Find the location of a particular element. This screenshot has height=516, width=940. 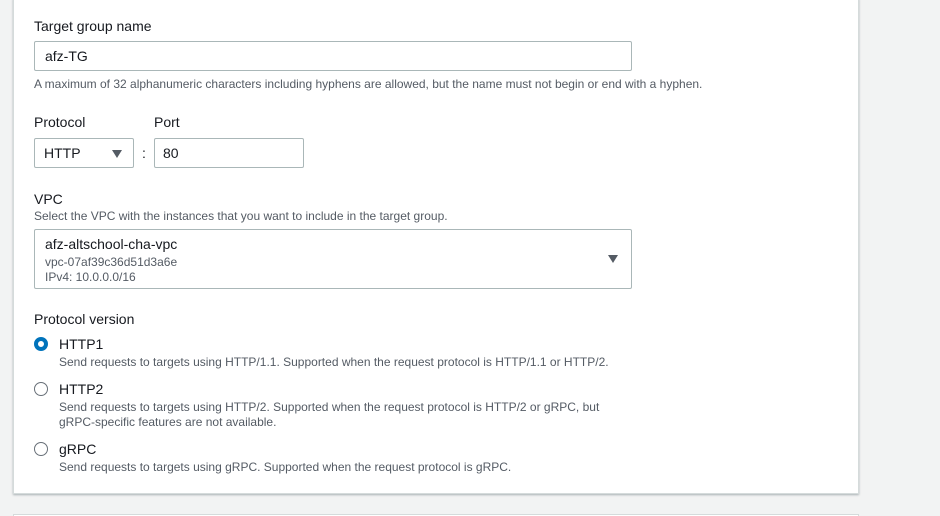

vpc-selected-cidr: IPv4: 10.0.0.0/16 is located at coordinates (90, 277).